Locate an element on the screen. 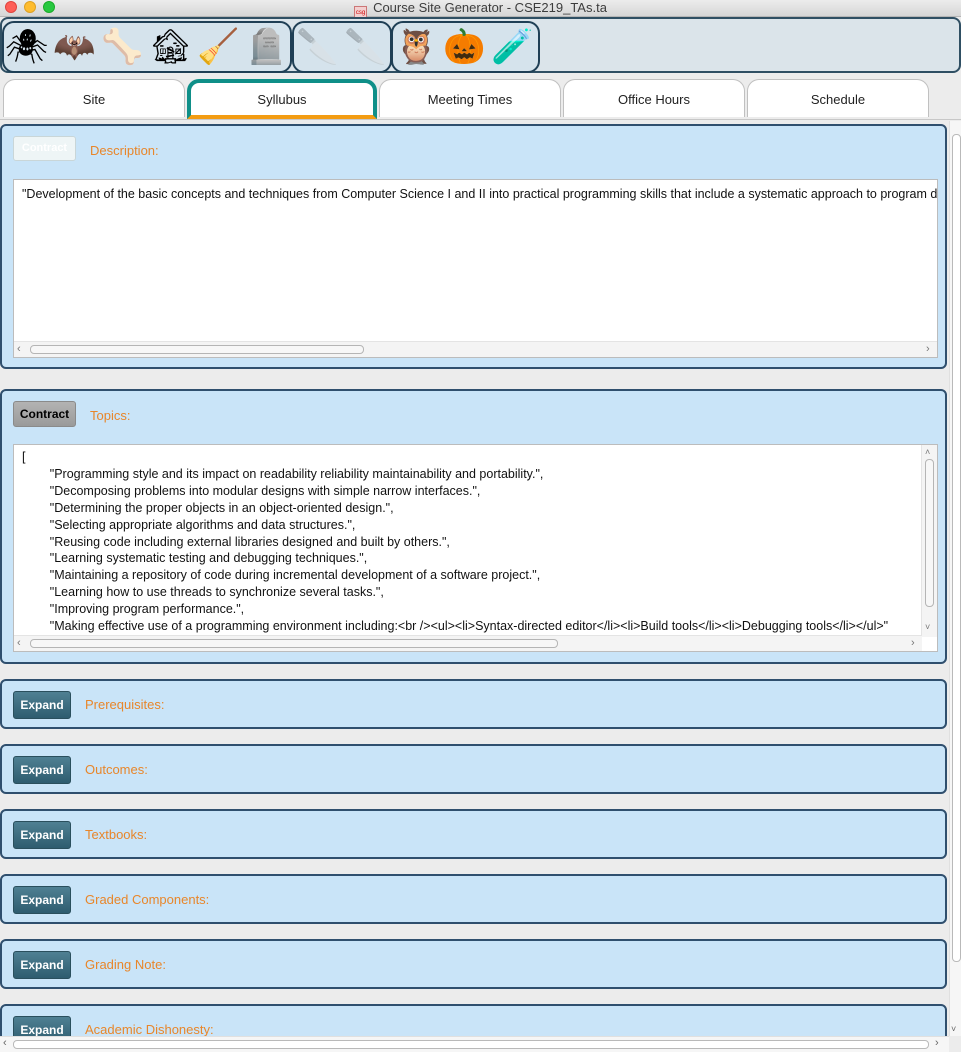  toolbar-group-edit: 🔪 🔪 is located at coordinates (342, 47).